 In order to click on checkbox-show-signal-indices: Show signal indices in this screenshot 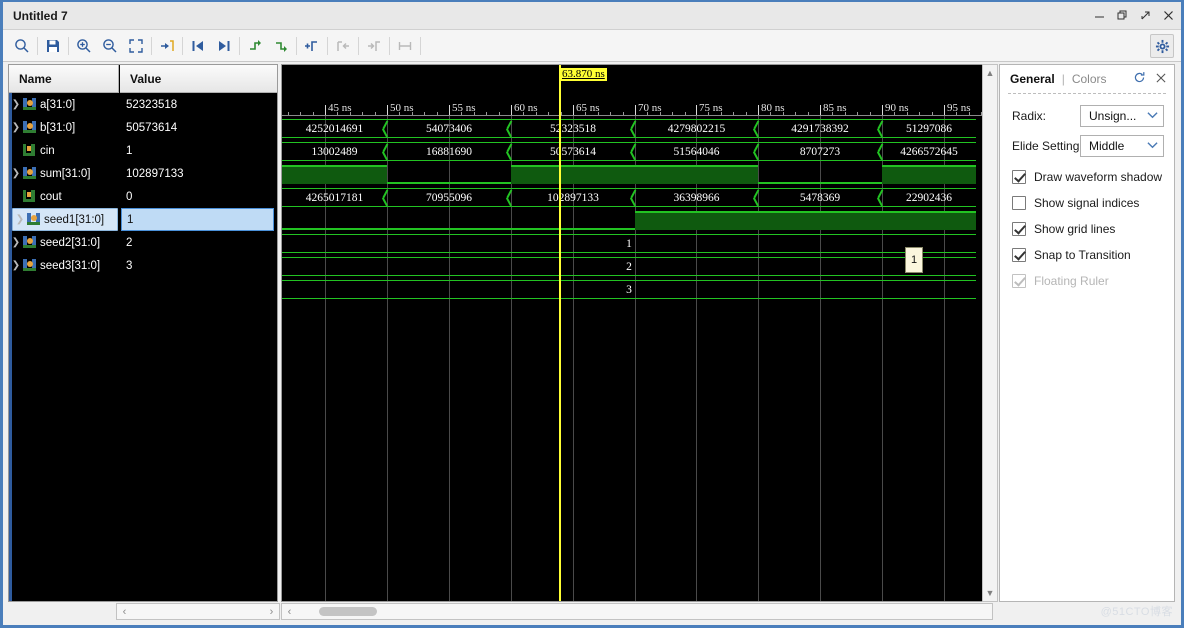, I will do `click(1075, 203)`.